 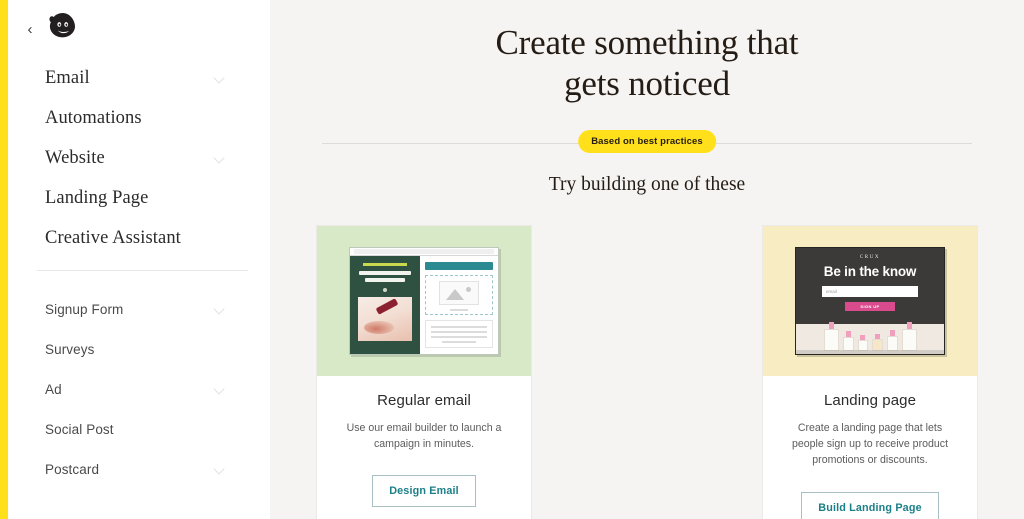 What do you see at coordinates (4, 259) in the screenshot?
I see `brand-accent-rail` at bounding box center [4, 259].